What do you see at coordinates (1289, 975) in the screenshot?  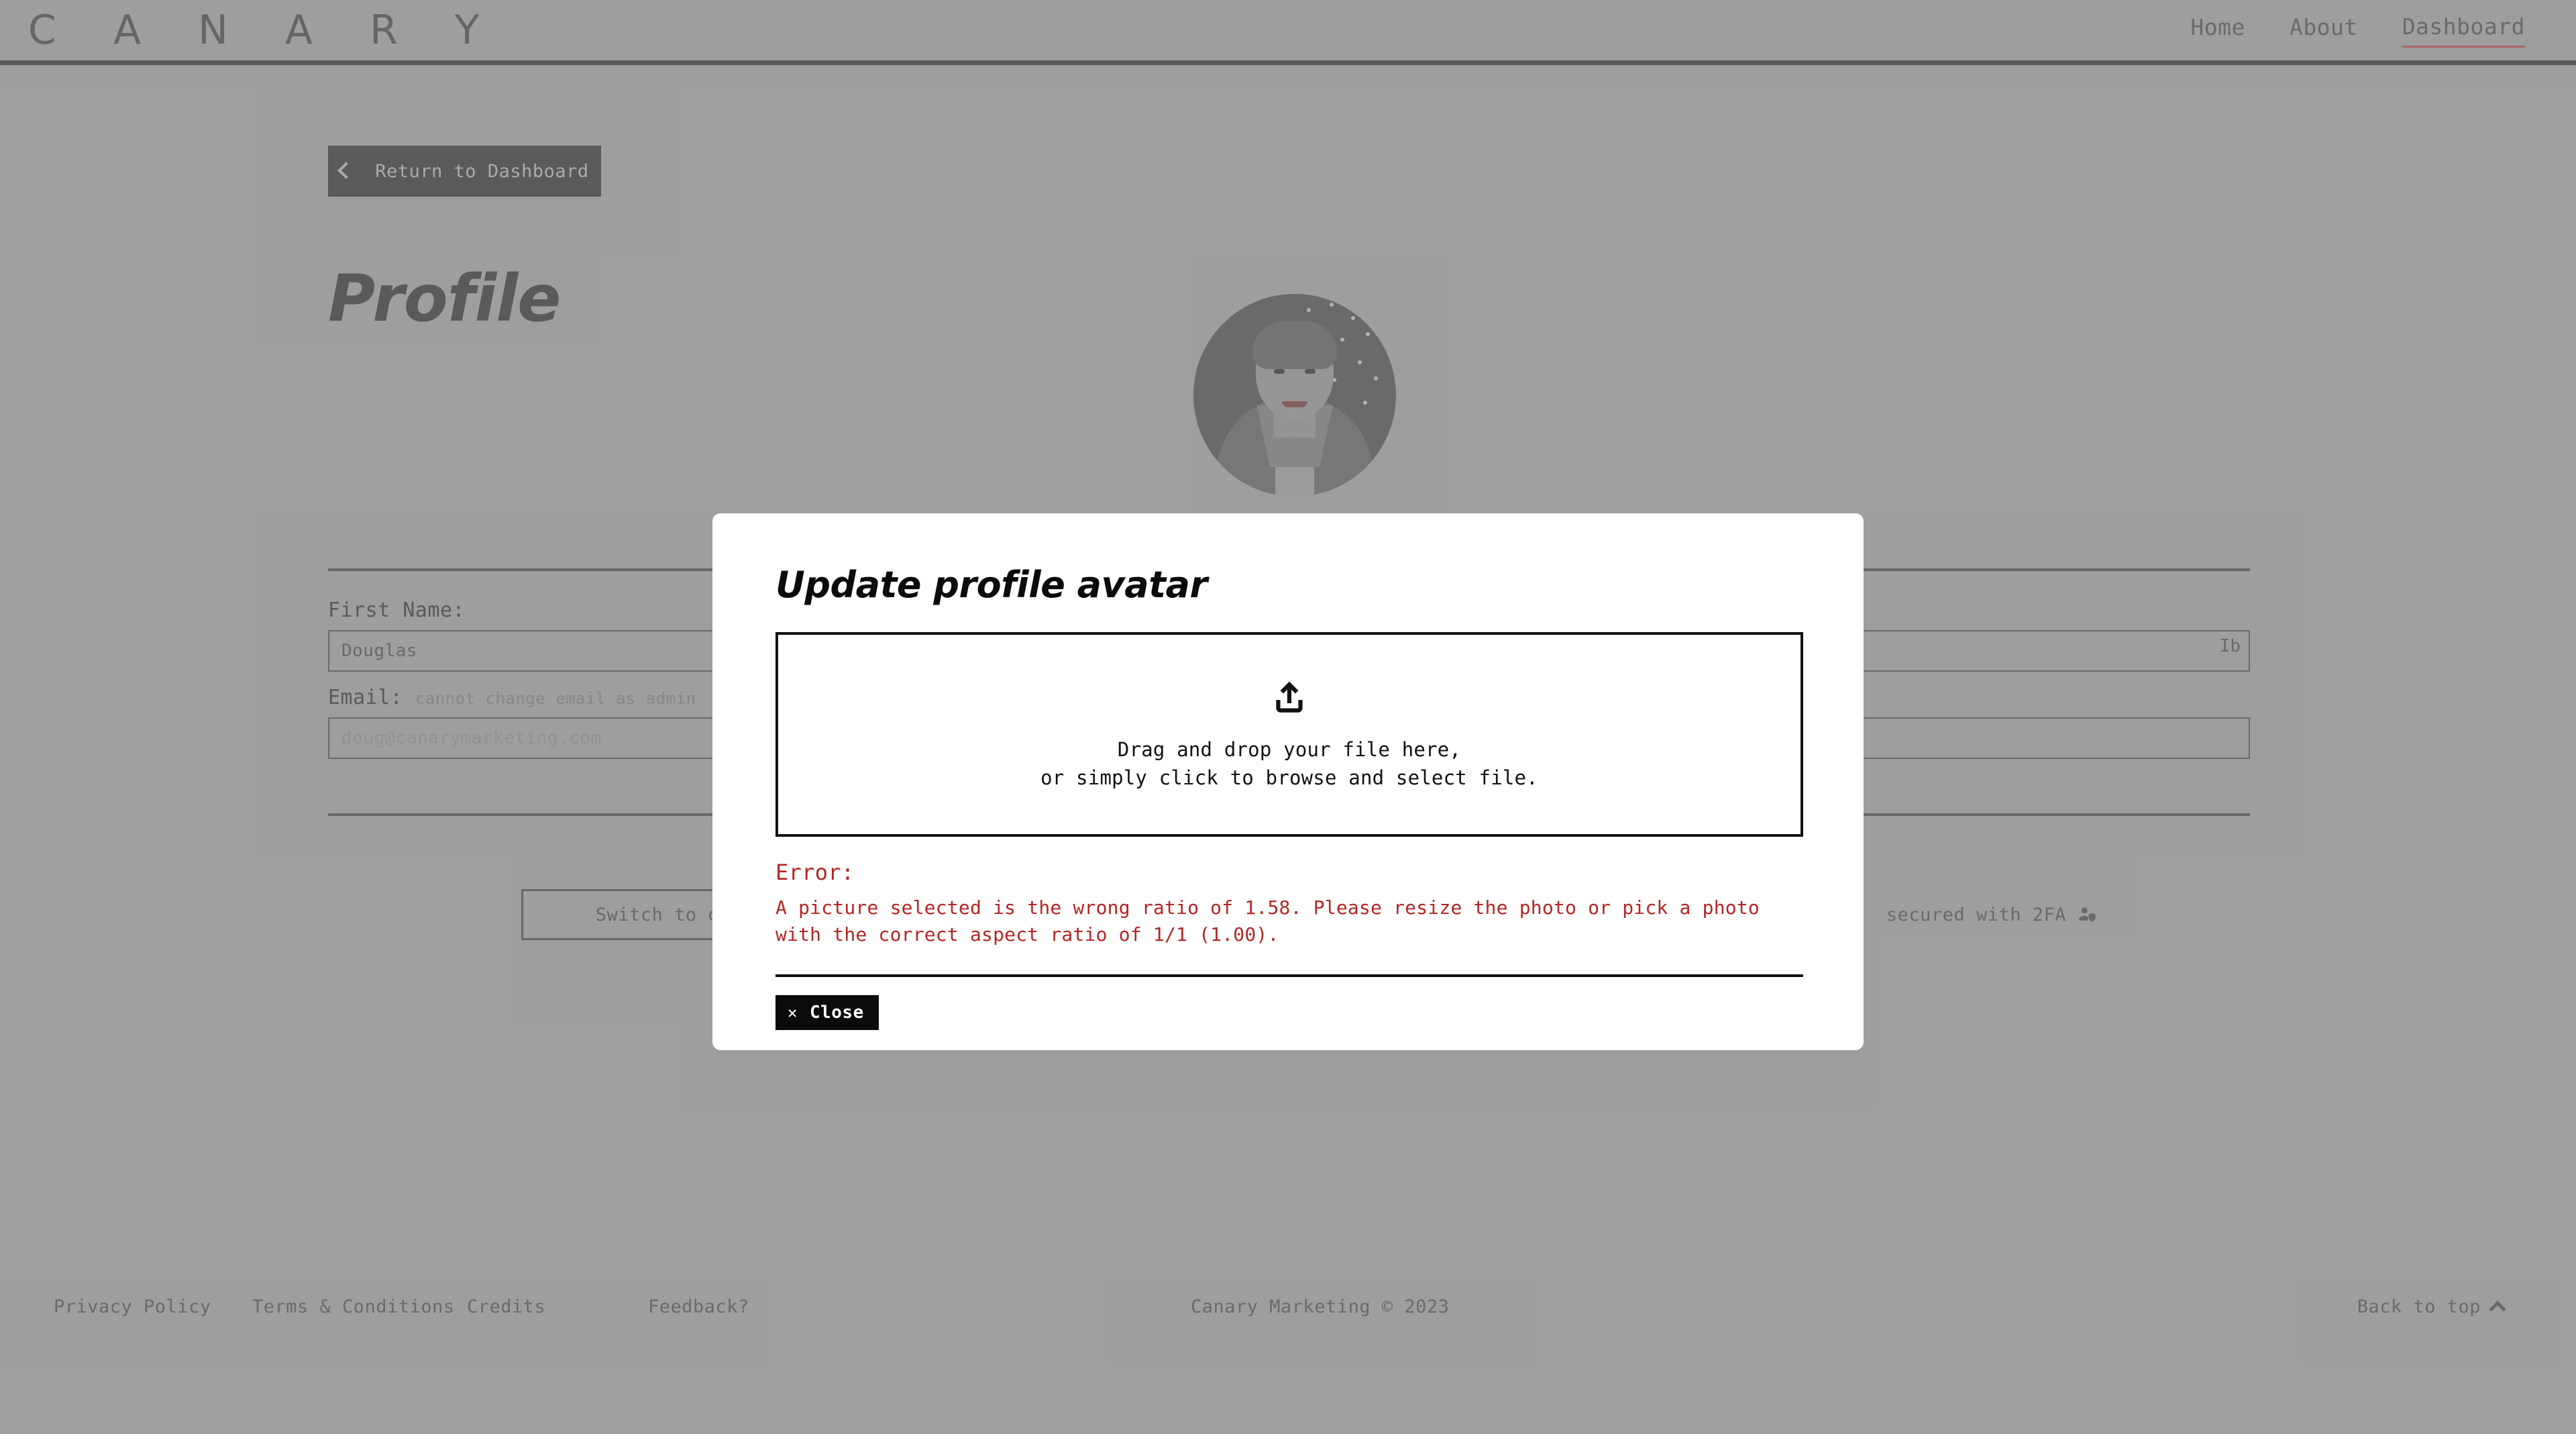 I see `modal-divider` at bounding box center [1289, 975].